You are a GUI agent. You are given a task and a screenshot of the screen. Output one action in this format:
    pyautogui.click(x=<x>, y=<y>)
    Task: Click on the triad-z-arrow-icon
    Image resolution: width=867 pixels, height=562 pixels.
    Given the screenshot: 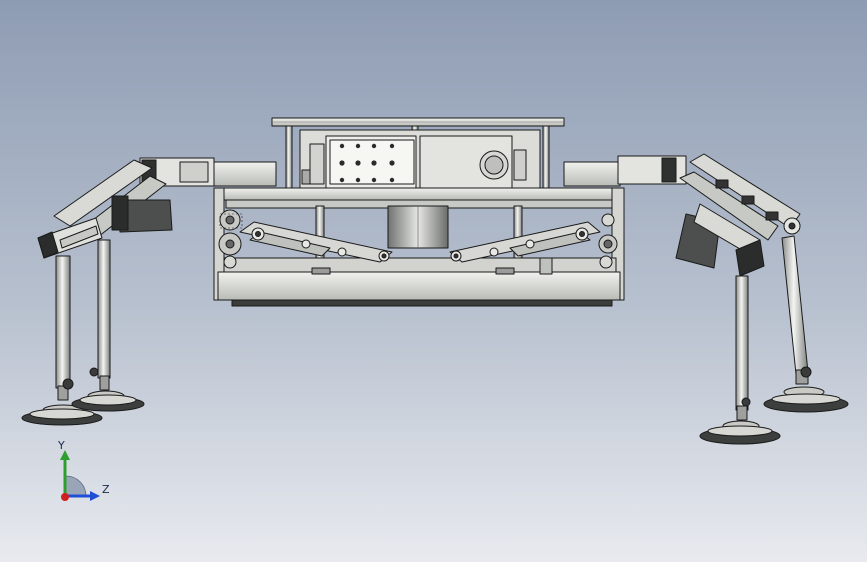 What is the action you would take?
    pyautogui.click(x=95, y=496)
    